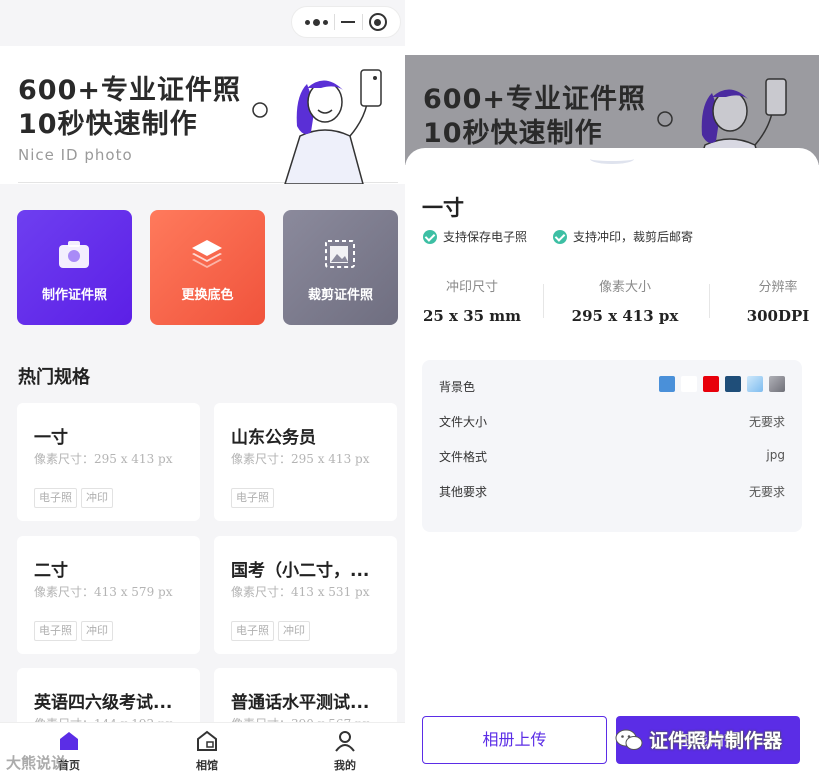  Describe the element at coordinates (612, 423) in the screenshot. I see `file-size-row: 文件大小 无要求` at that location.